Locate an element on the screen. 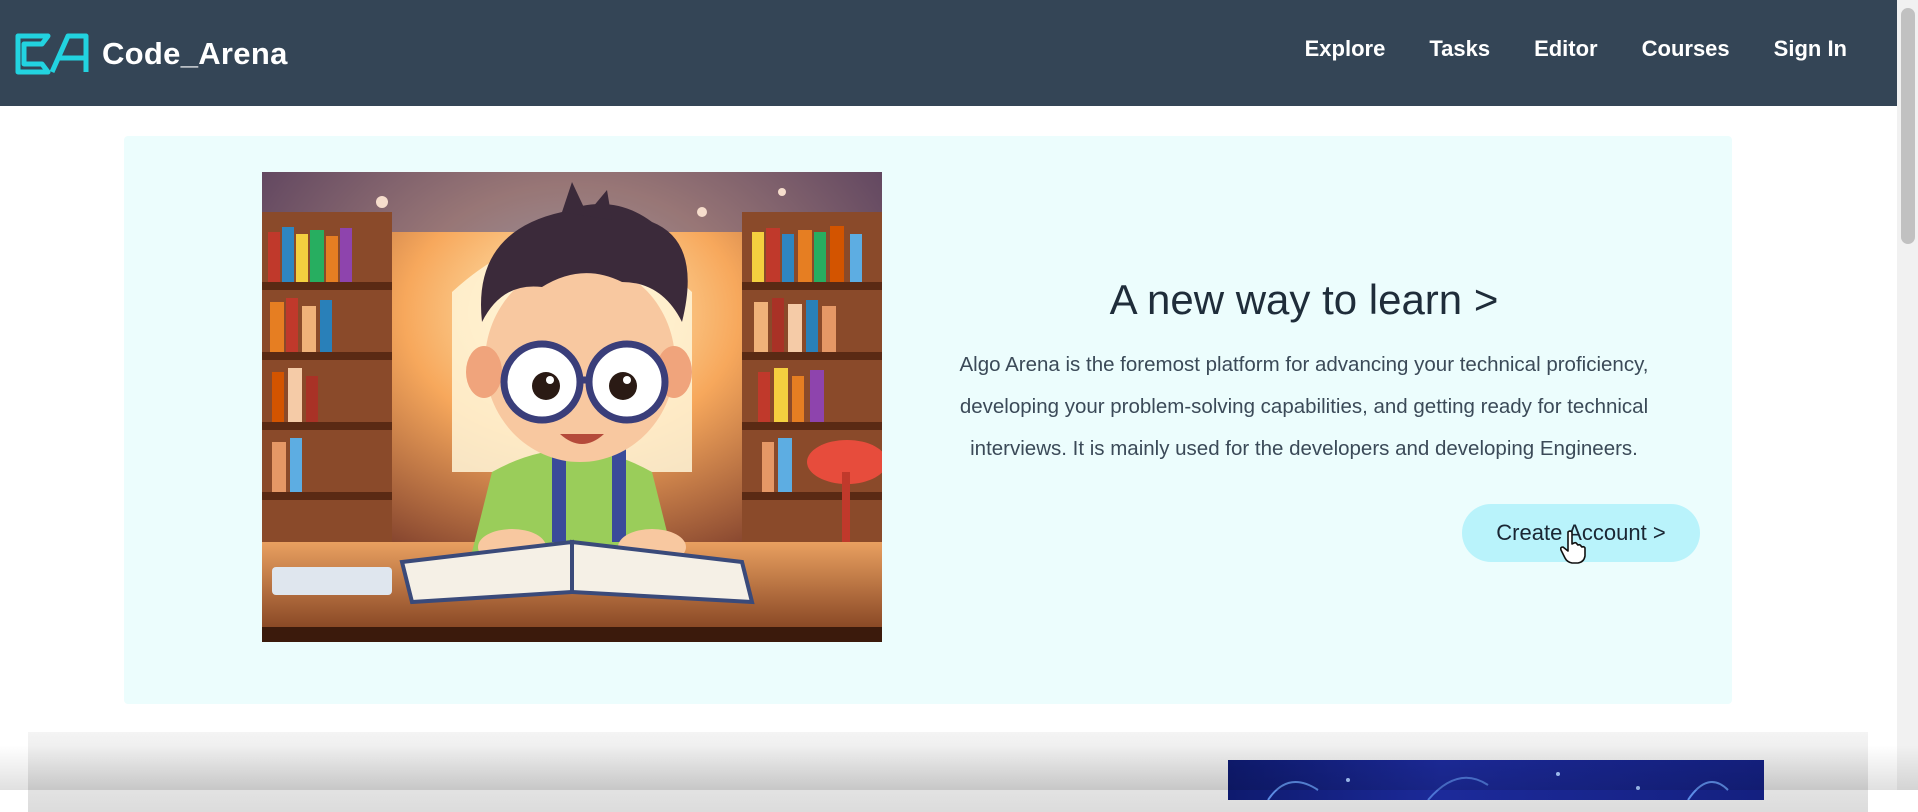 The image size is (1918, 812). nav-editor-link: Editor is located at coordinates (1566, 49).